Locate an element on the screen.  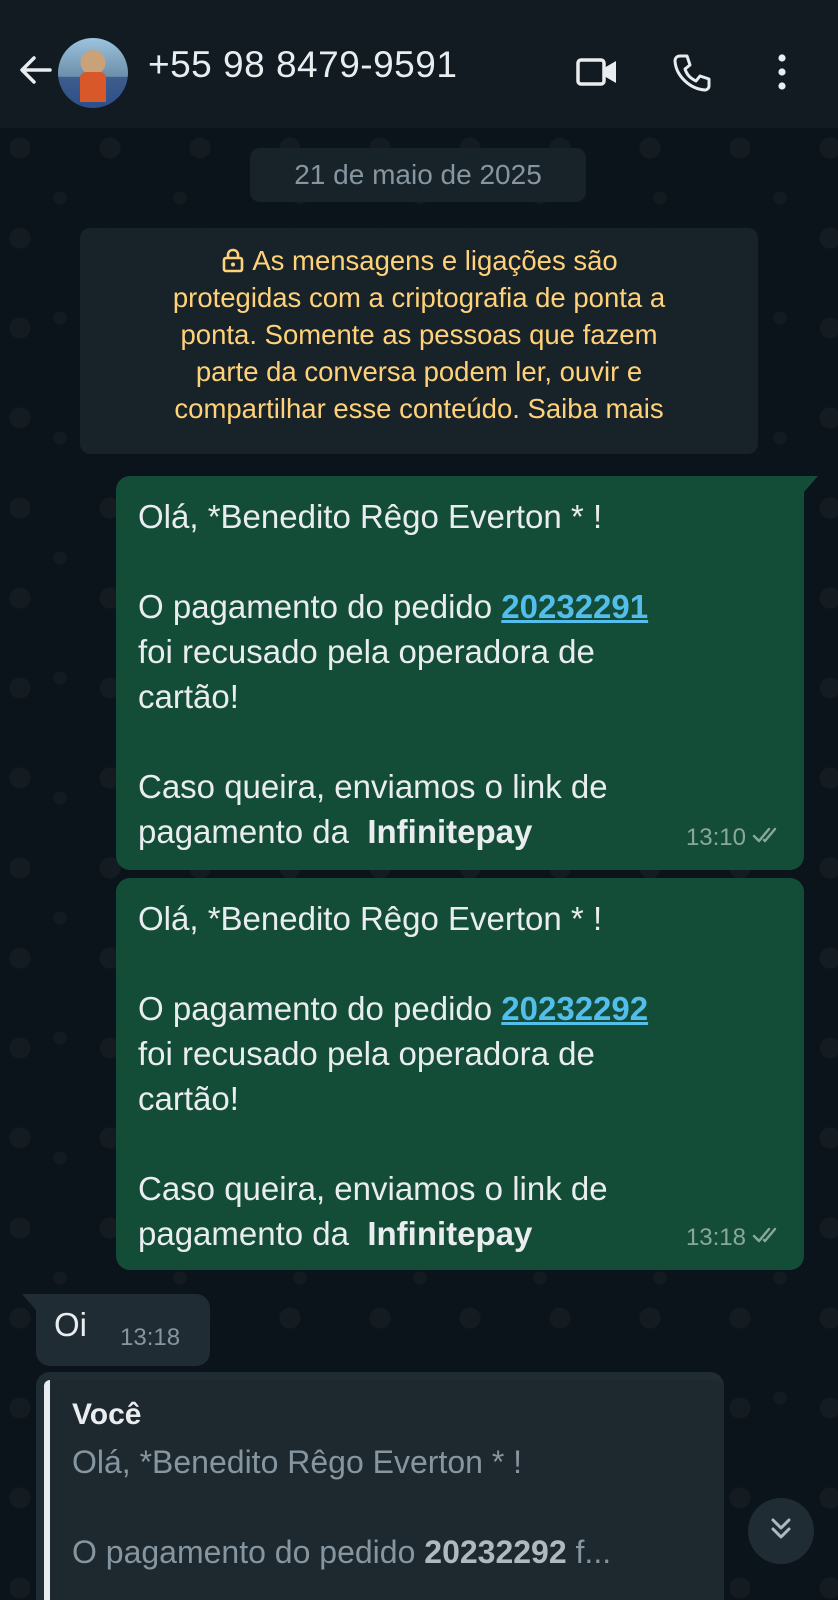
message-meta: 13:18 is located at coordinates (735, 1237).